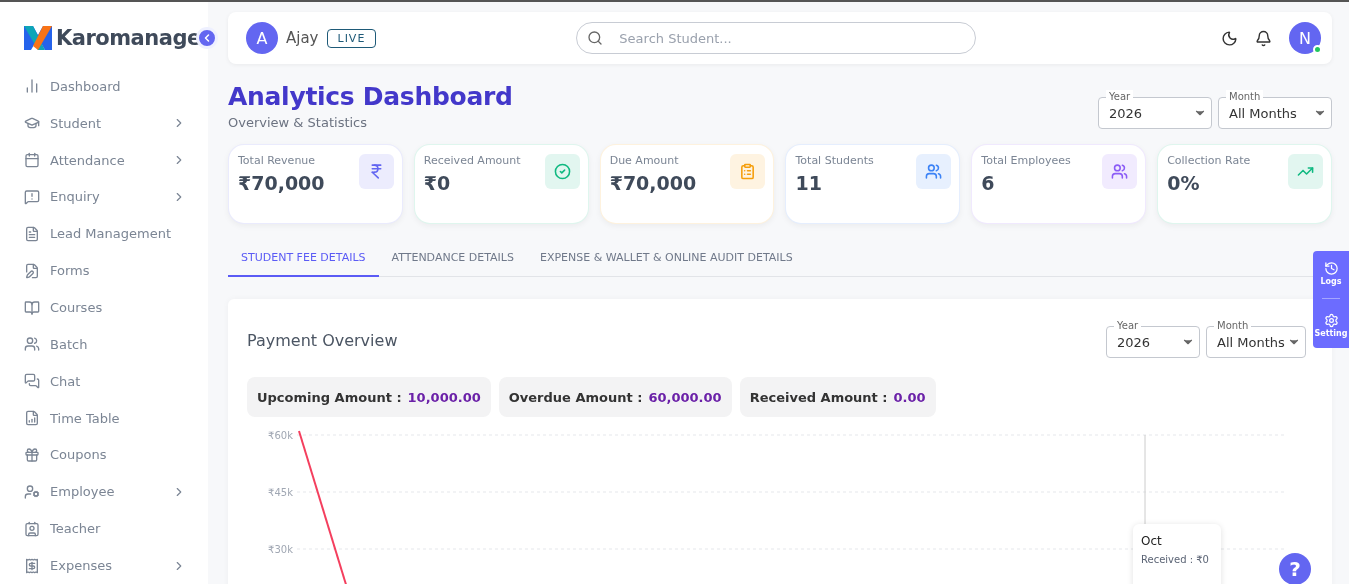 This screenshot has width=1349, height=584. What do you see at coordinates (105, 455) in the screenshot?
I see `nav-item: Coupons` at bounding box center [105, 455].